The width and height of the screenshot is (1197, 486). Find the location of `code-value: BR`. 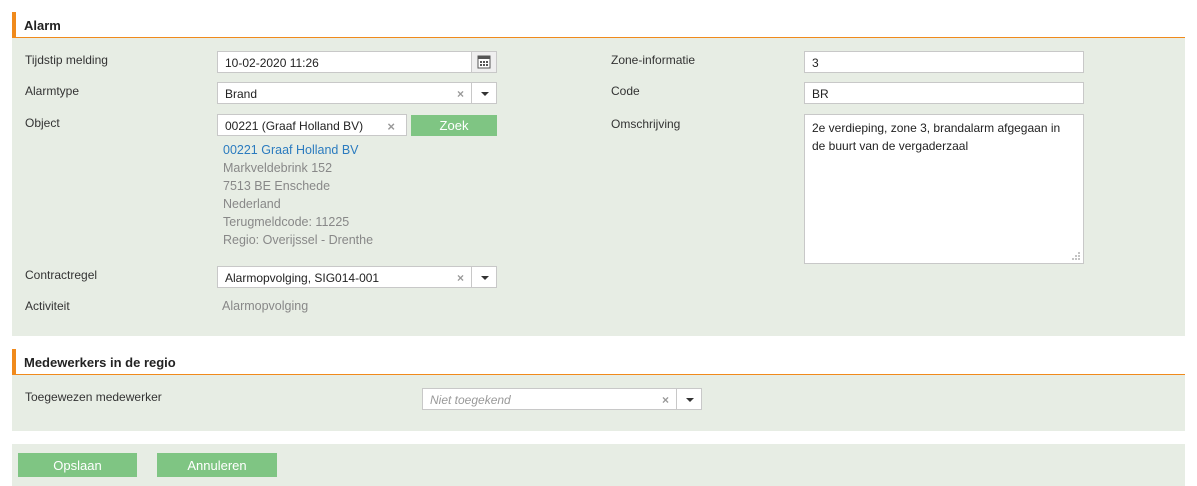

code-value: BR is located at coordinates (820, 94).